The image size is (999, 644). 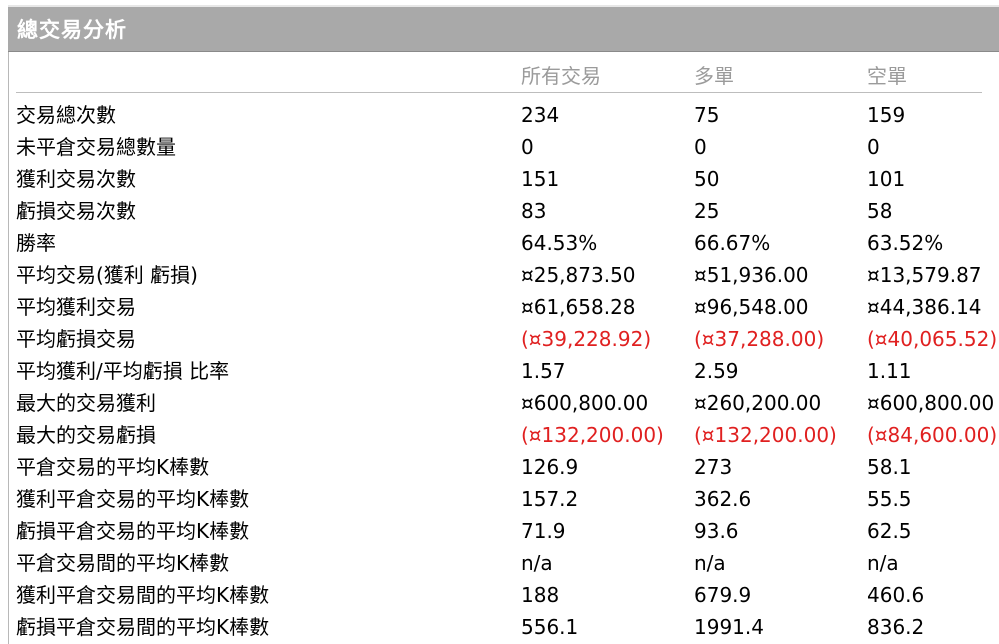 I want to click on table-row: 獲利交易次數 151 50 101, so click(x=499, y=179).